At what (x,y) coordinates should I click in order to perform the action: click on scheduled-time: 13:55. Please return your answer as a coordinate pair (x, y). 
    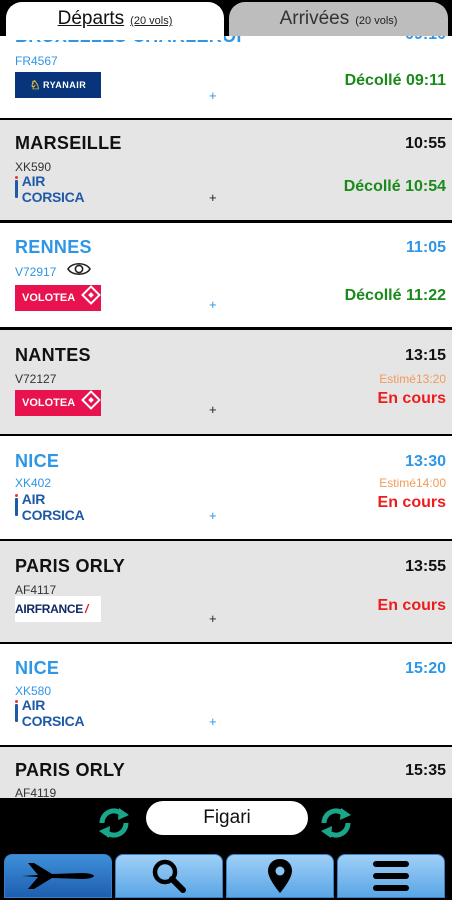
    Looking at the image, I should click on (425, 566).